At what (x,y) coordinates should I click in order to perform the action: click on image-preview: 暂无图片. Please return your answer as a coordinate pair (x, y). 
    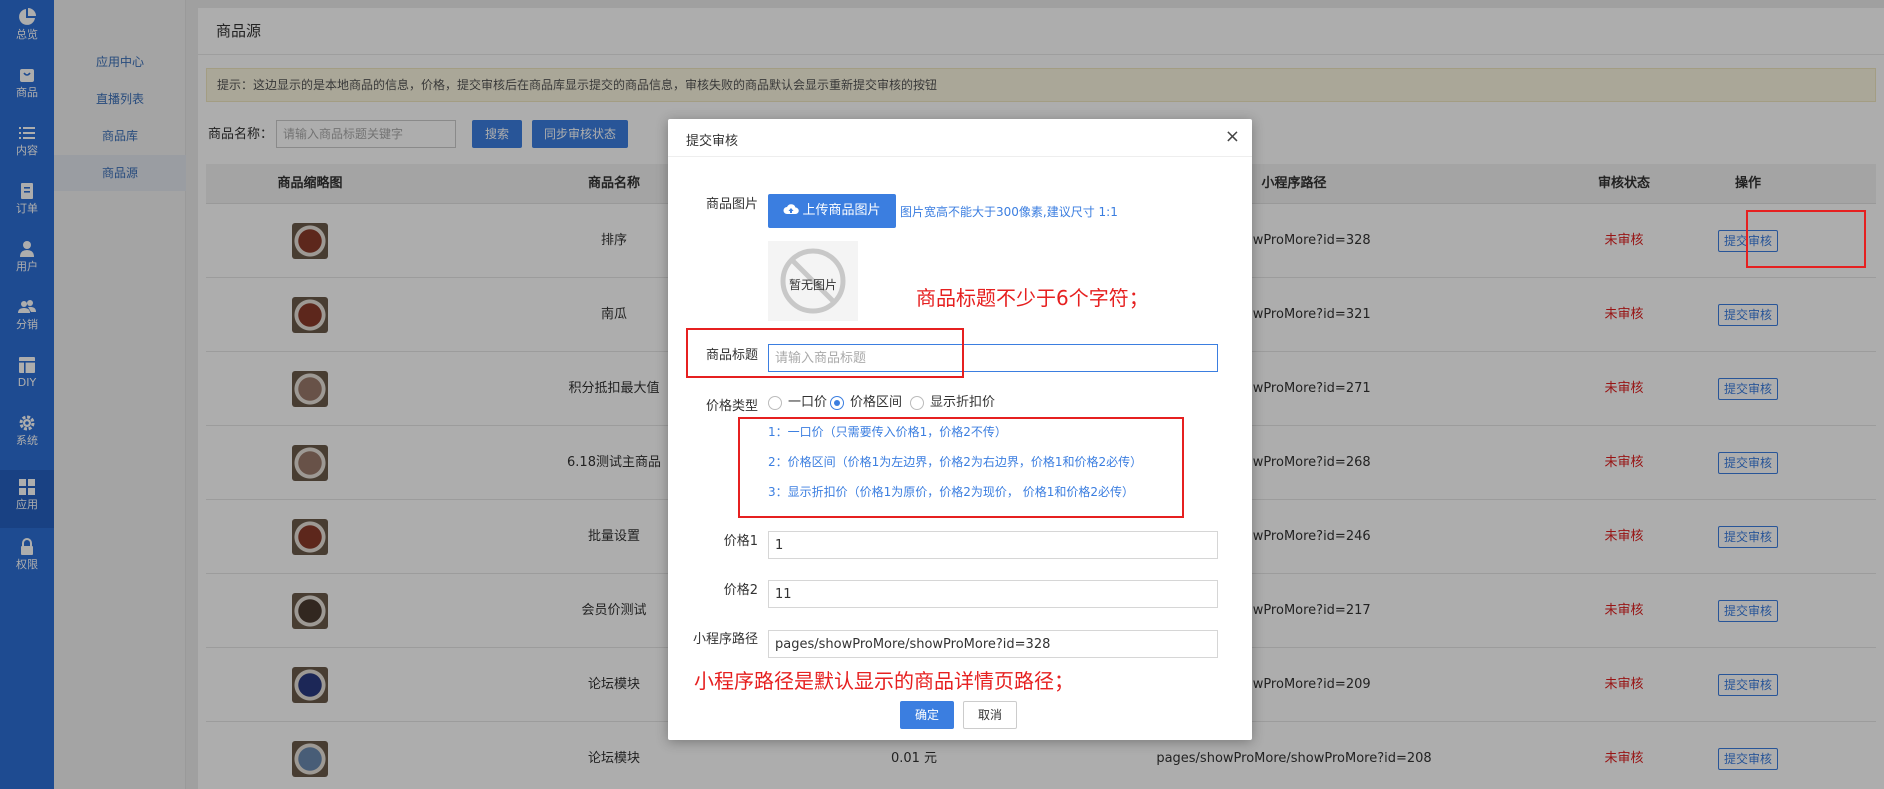
    Looking at the image, I should click on (813, 281).